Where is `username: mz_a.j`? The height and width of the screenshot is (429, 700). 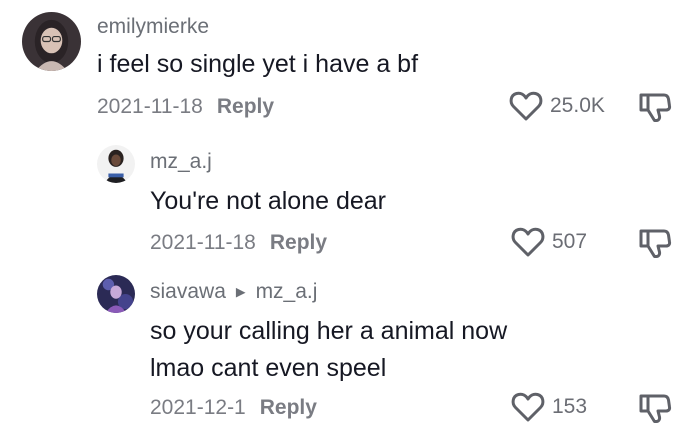
username: mz_a.j is located at coordinates (181, 162).